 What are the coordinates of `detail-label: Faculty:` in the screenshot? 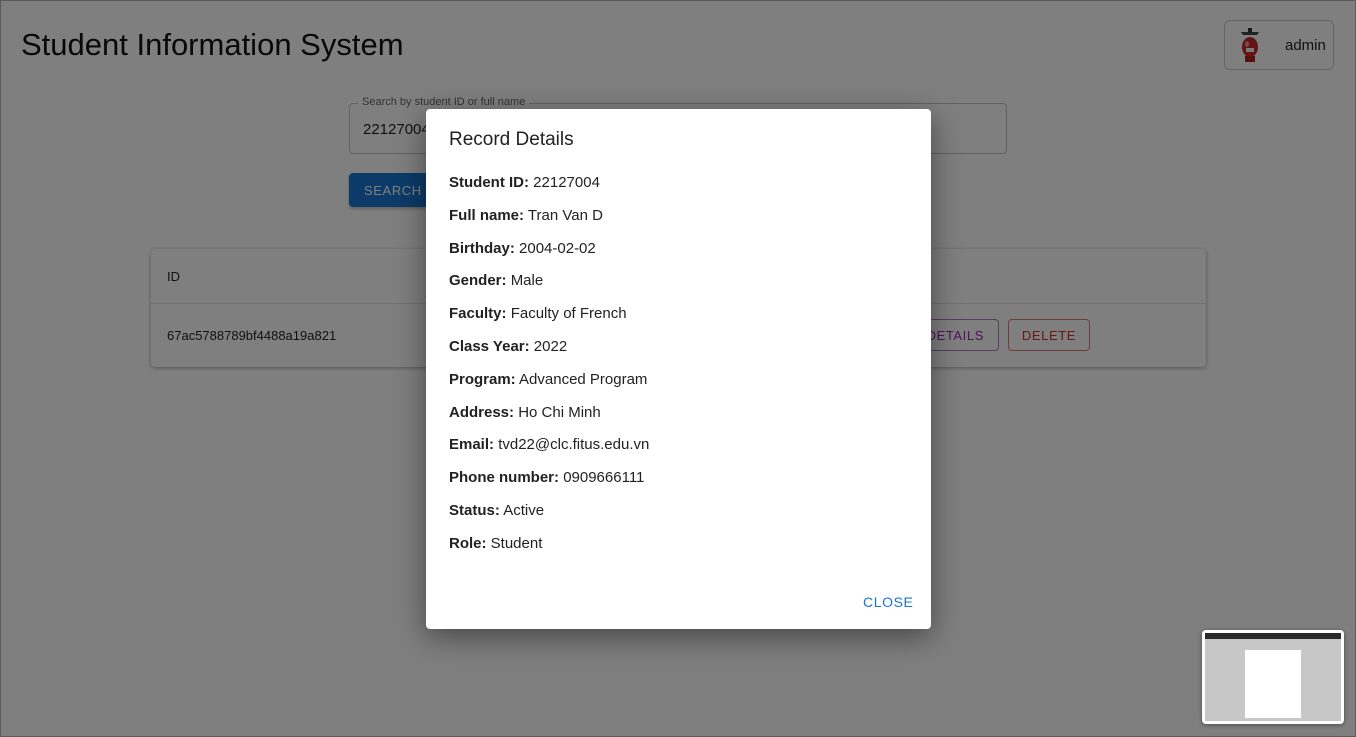 It's located at (478, 314).